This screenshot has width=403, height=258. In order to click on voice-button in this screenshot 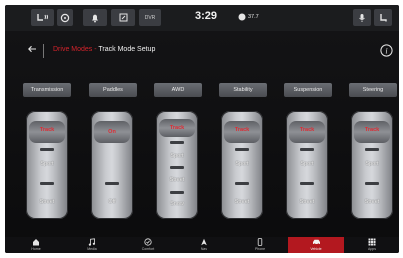, I will do `click(362, 17)`.